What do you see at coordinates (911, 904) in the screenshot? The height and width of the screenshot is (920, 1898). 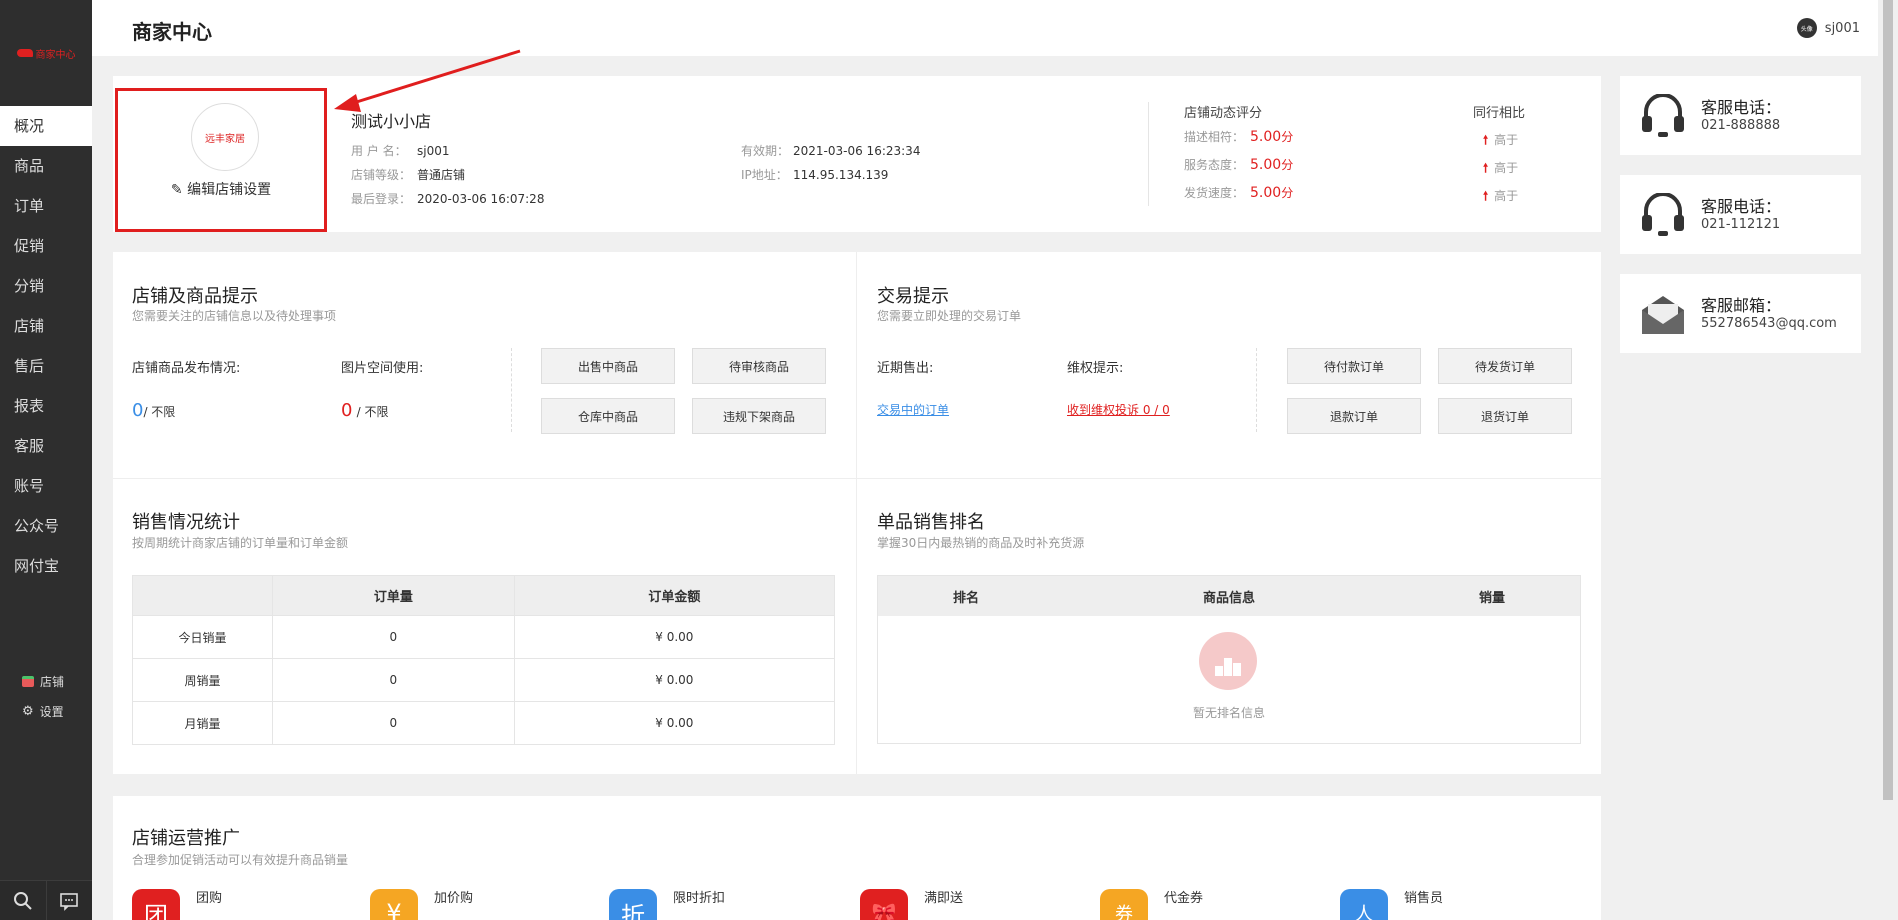 I see `promo-full-gift: 🎀 满即送` at bounding box center [911, 904].